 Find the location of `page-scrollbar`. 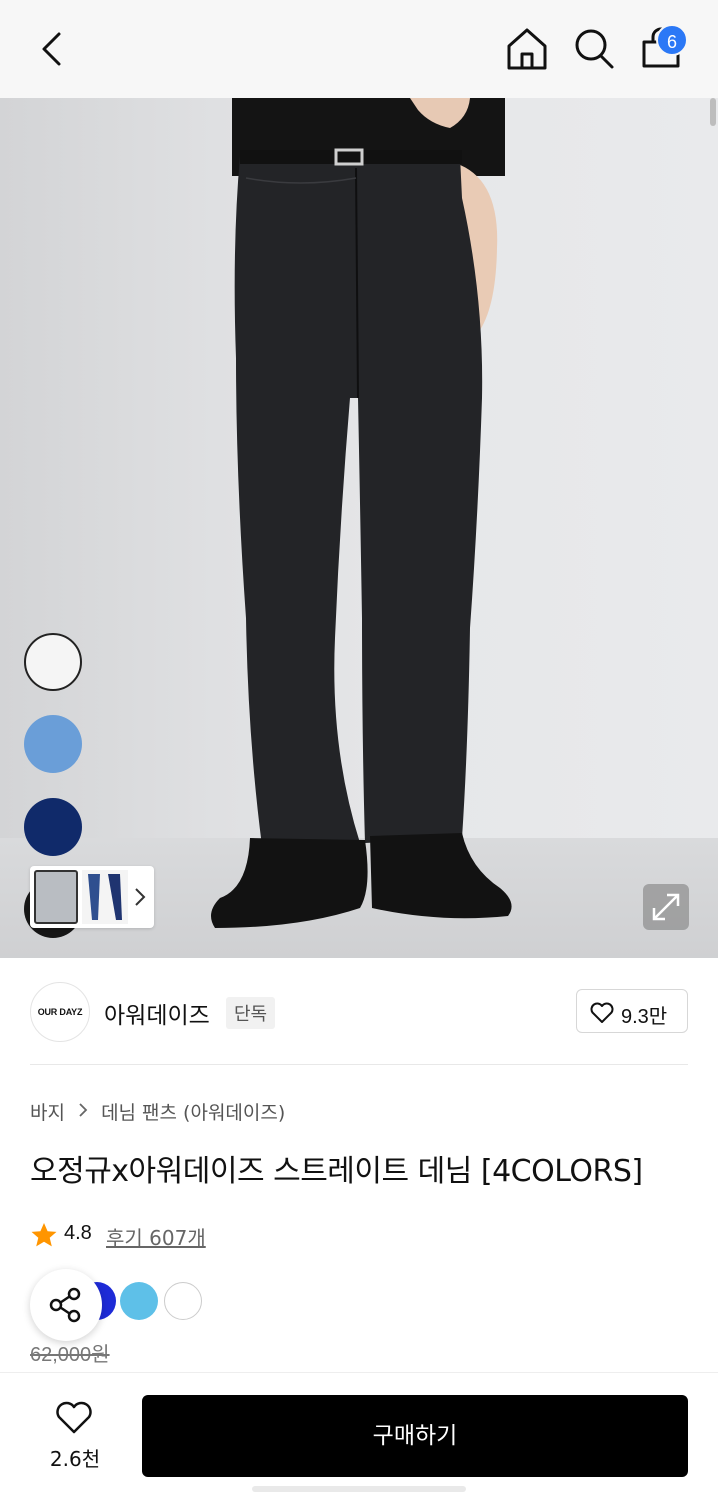

page-scrollbar is located at coordinates (713, 112).